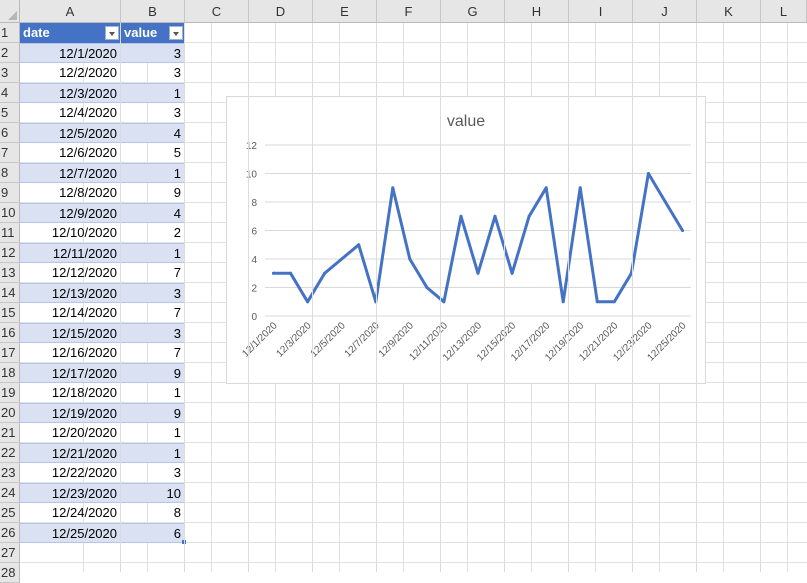 The width and height of the screenshot is (807, 583). Describe the element at coordinates (70, 513) in the screenshot. I see `table-cell-date: 12/24/2020` at that location.